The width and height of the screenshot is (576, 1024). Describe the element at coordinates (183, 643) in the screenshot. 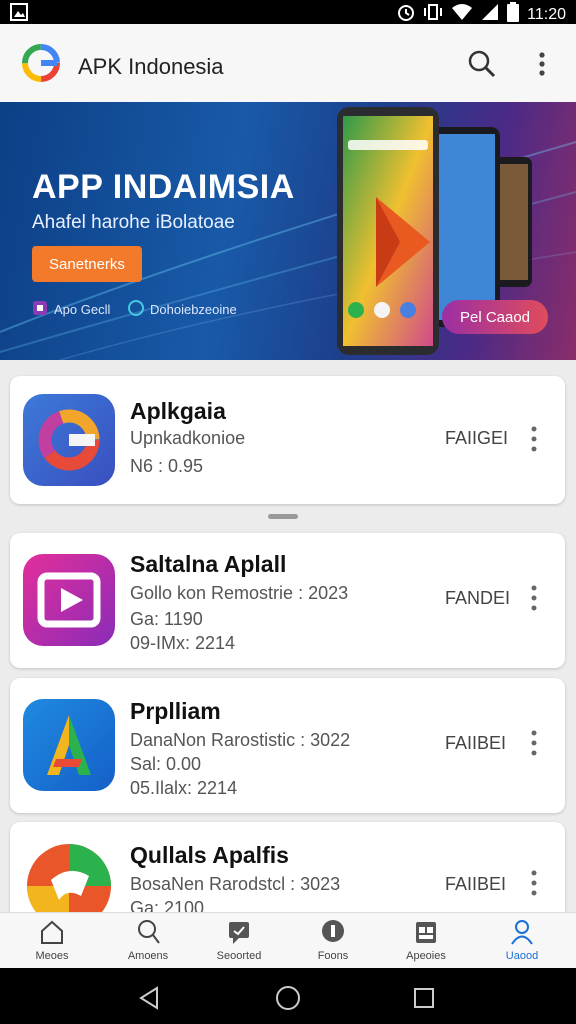

I see `app-meta-2: 09-IMx: 2214` at that location.